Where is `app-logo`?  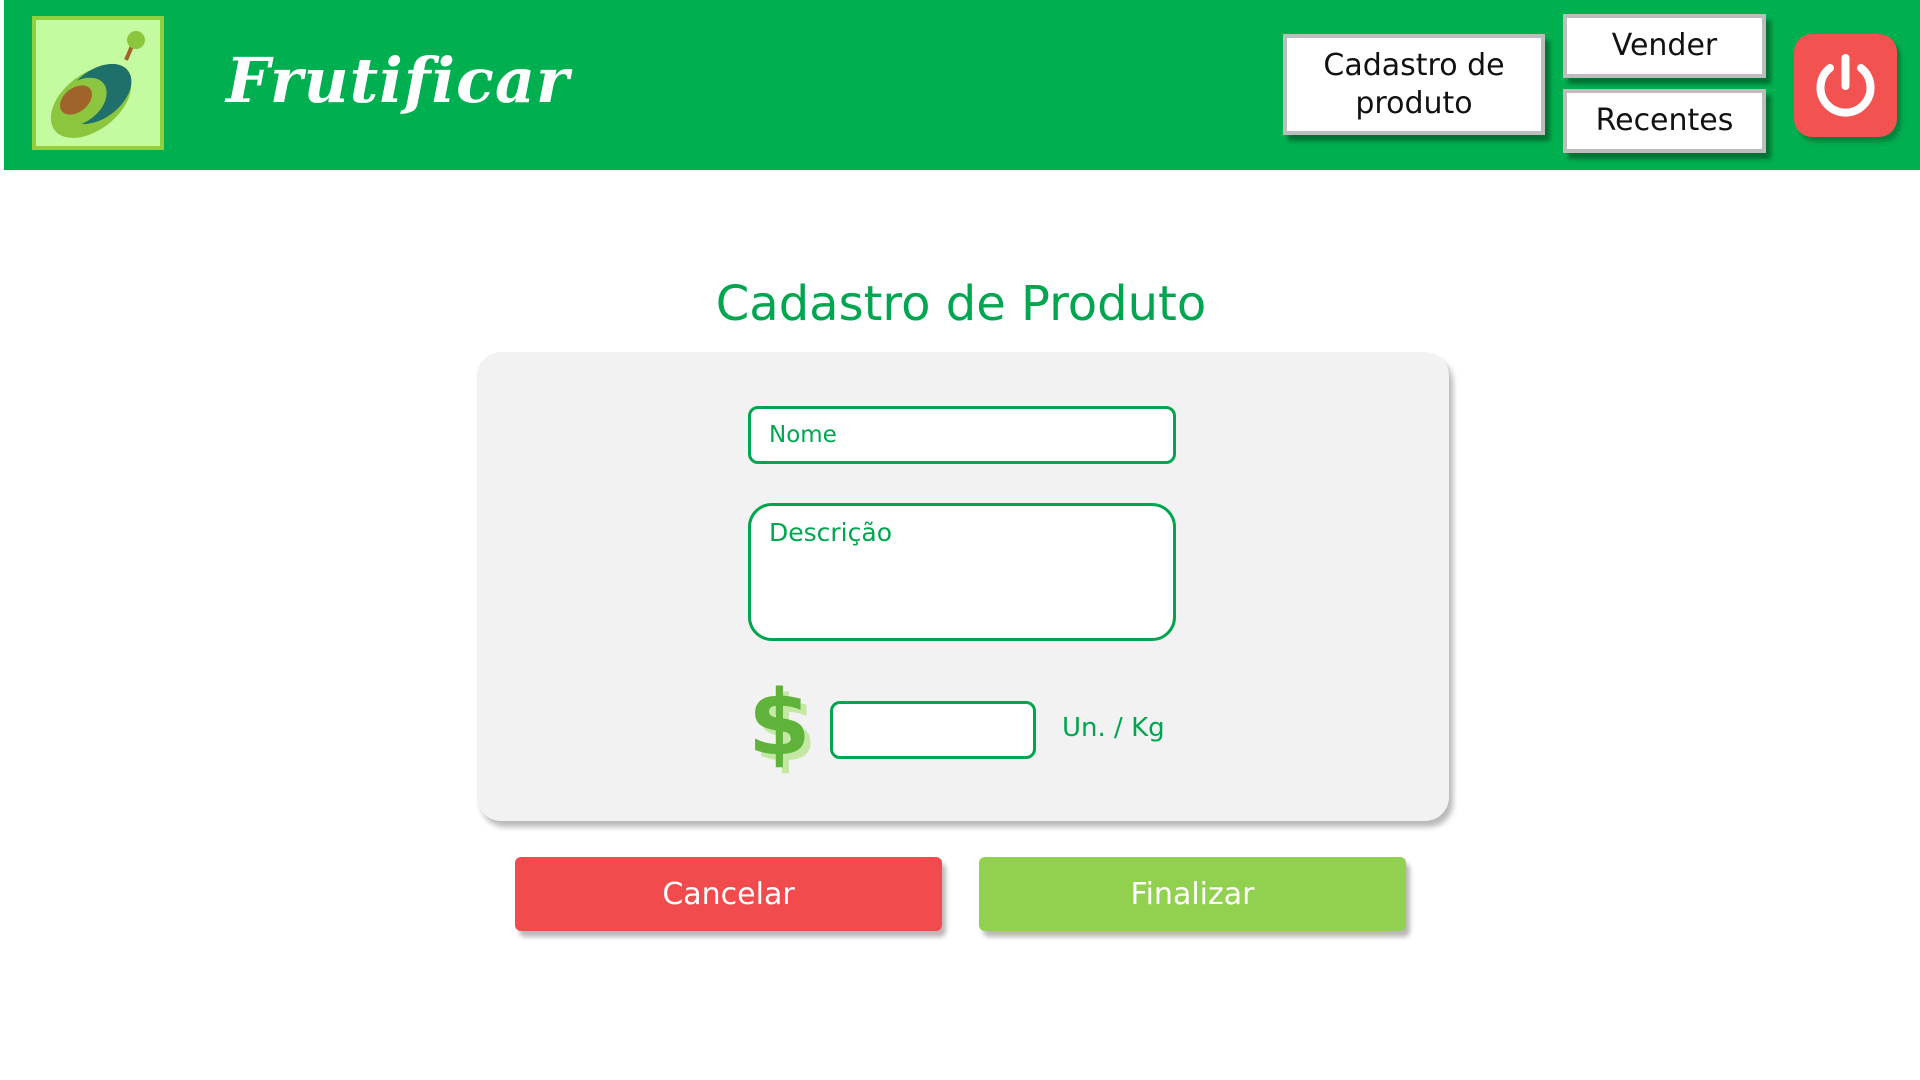 app-logo is located at coordinates (98, 83).